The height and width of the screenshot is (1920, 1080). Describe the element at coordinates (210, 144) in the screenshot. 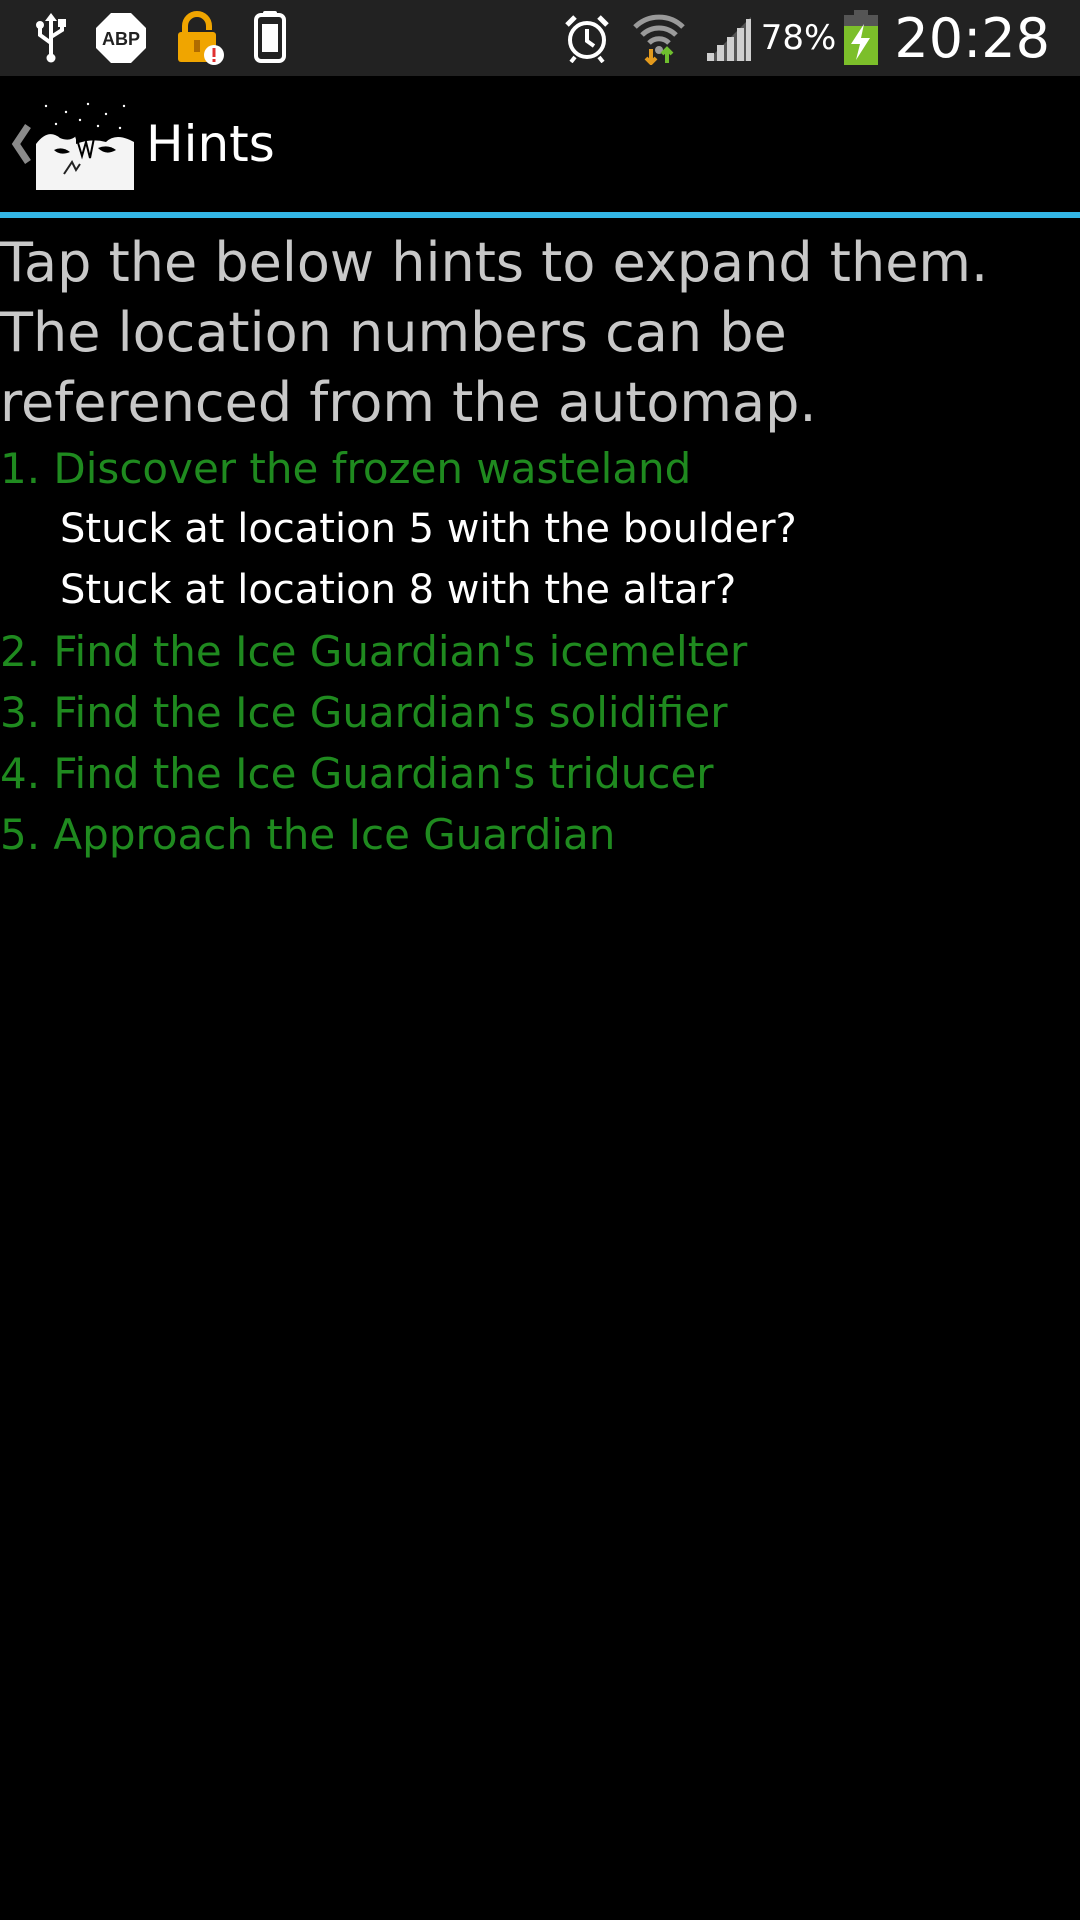

I see `page-title: Hints` at that location.